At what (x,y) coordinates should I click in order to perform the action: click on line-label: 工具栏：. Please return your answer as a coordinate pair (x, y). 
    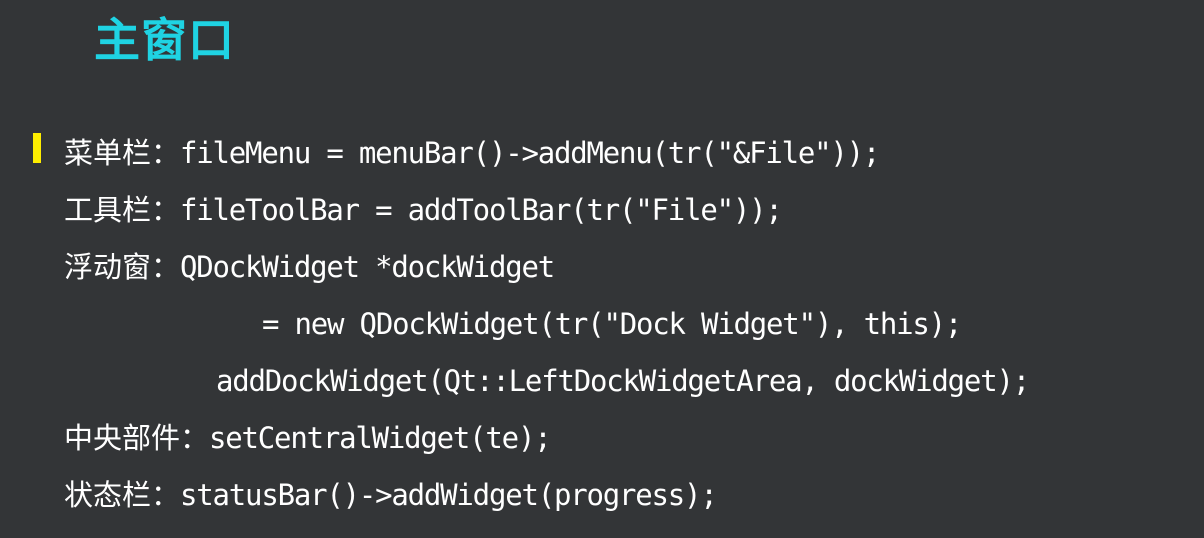
    Looking at the image, I should click on (122, 210).